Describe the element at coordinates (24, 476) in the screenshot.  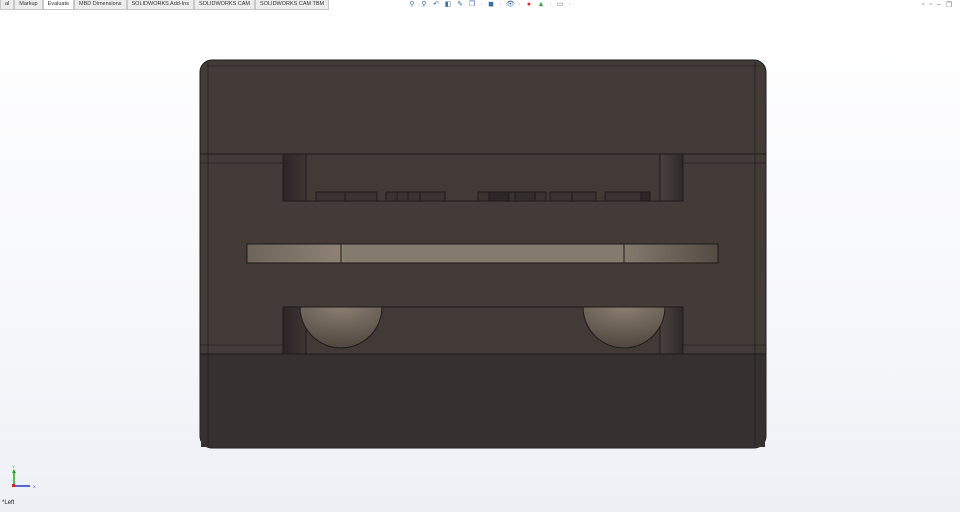
I see `reference-triad: Y X` at that location.